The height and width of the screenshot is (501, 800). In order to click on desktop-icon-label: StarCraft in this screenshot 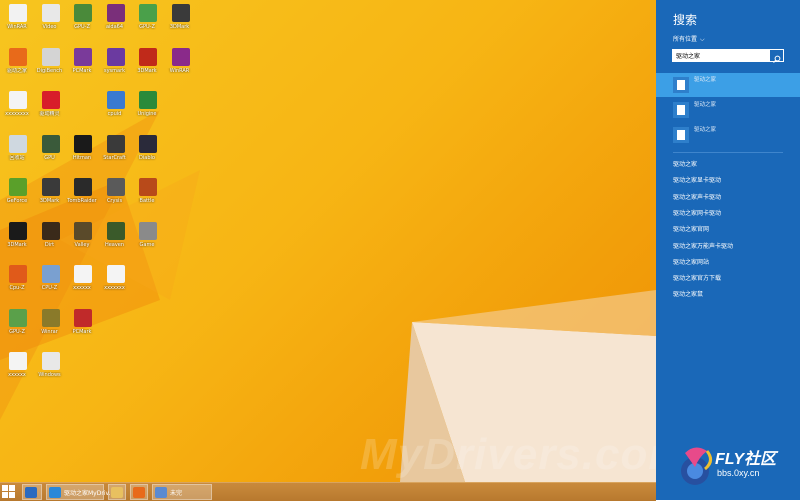, I will do `click(114, 157)`.